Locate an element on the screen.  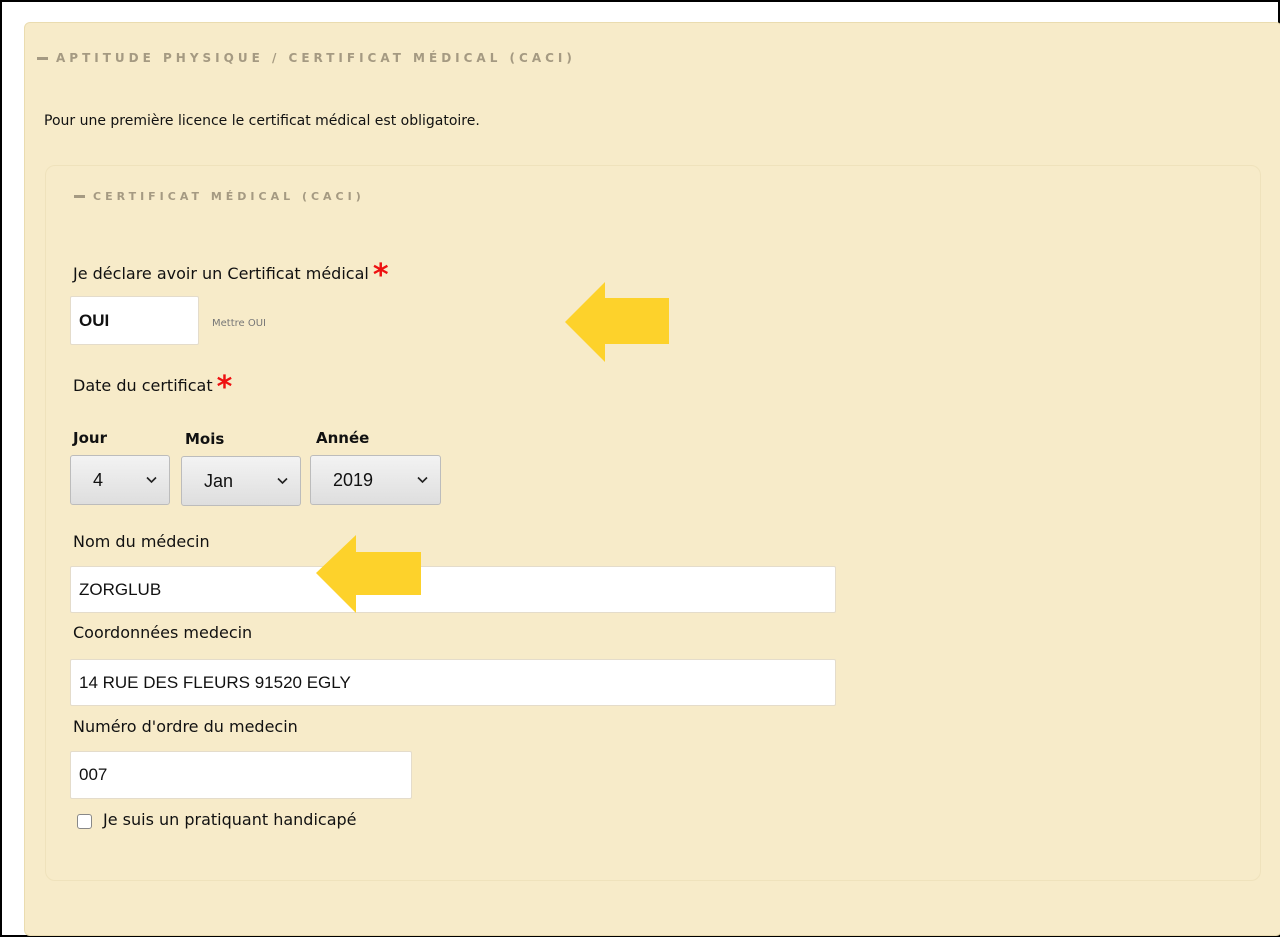
month-value: Jan is located at coordinates (219, 480).